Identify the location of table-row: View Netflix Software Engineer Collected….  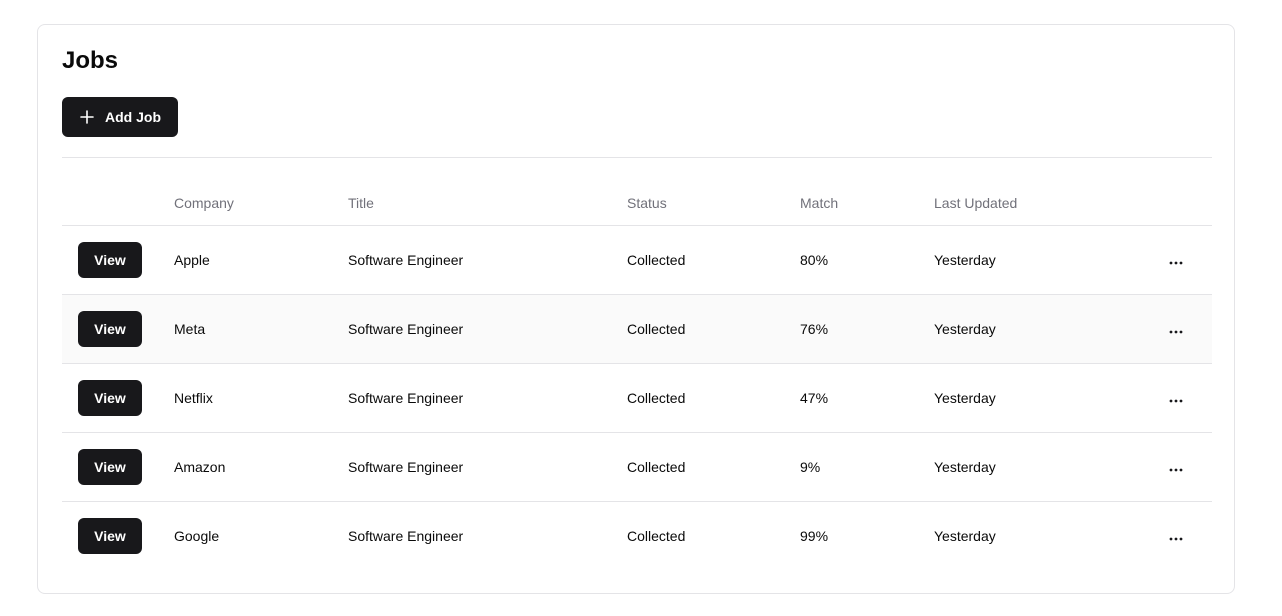
(637, 398).